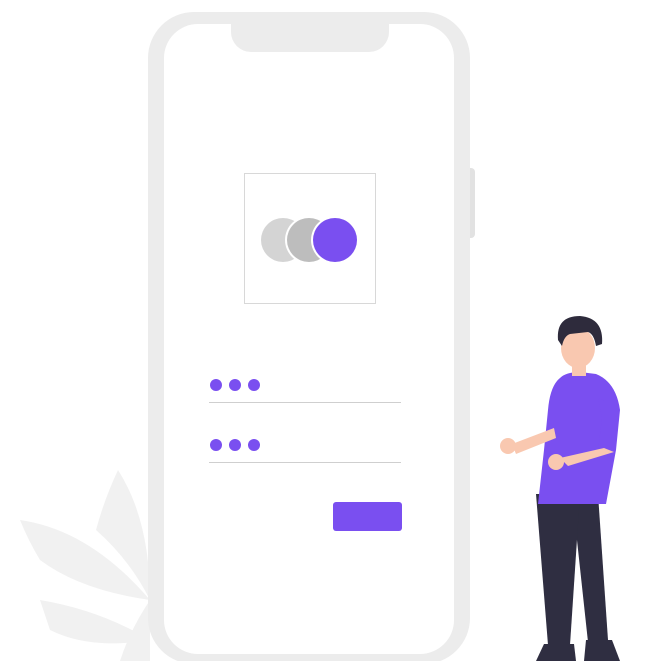  What do you see at coordinates (508, 446) in the screenshot?
I see `person-hand-left` at bounding box center [508, 446].